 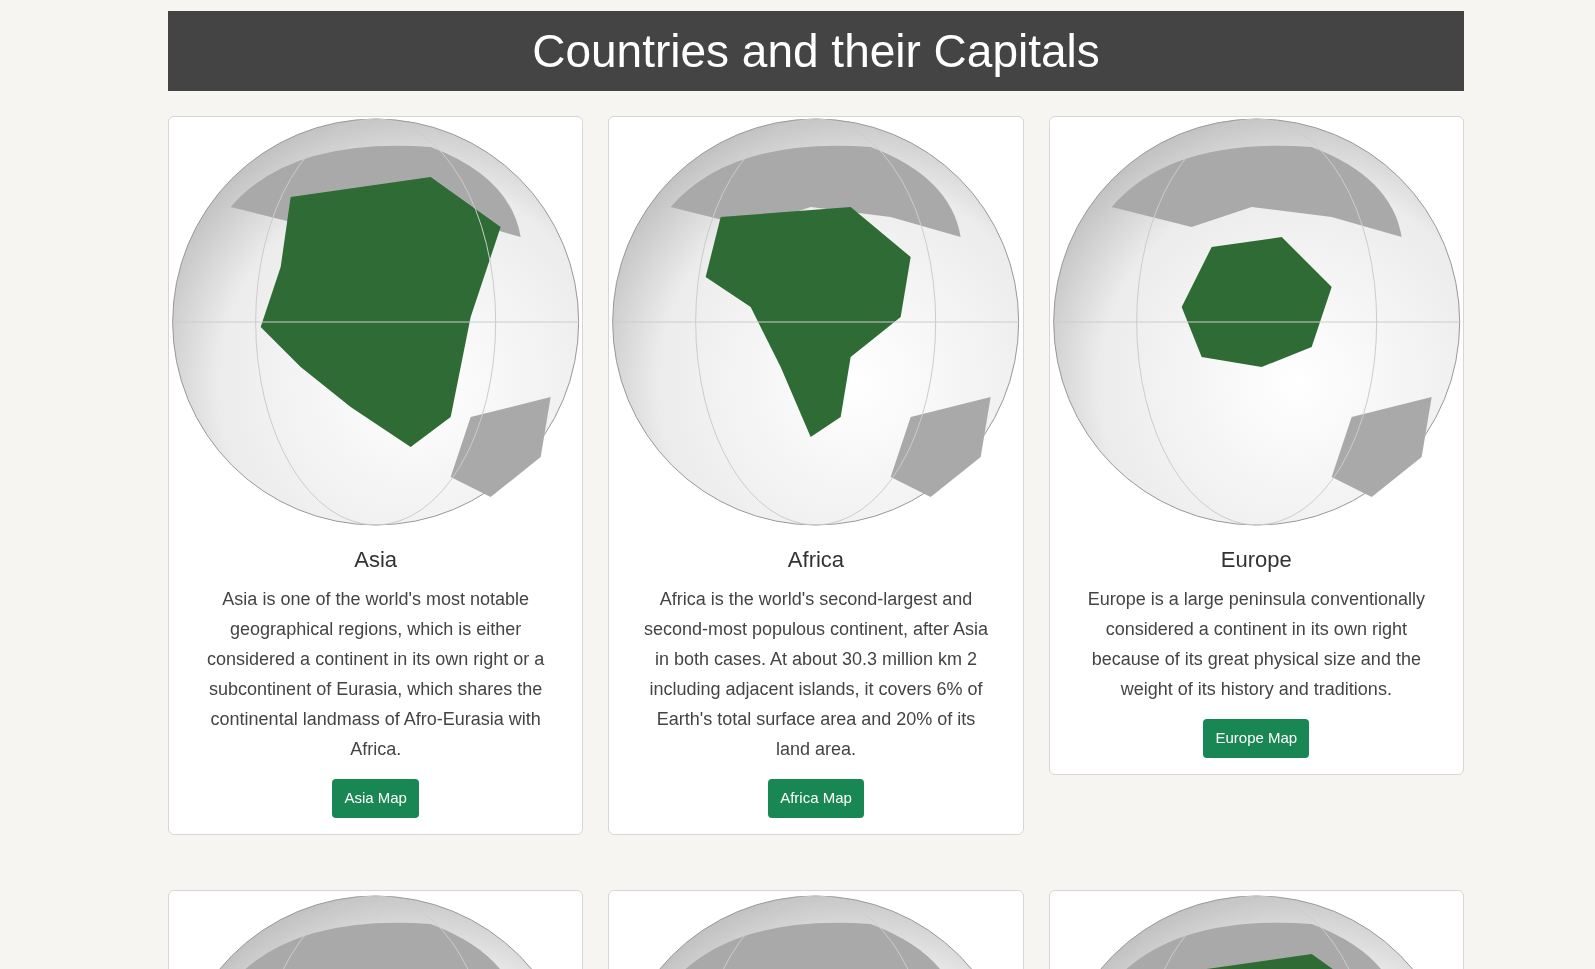 What do you see at coordinates (1256, 560) in the screenshot?
I see `card-title: Europe` at bounding box center [1256, 560].